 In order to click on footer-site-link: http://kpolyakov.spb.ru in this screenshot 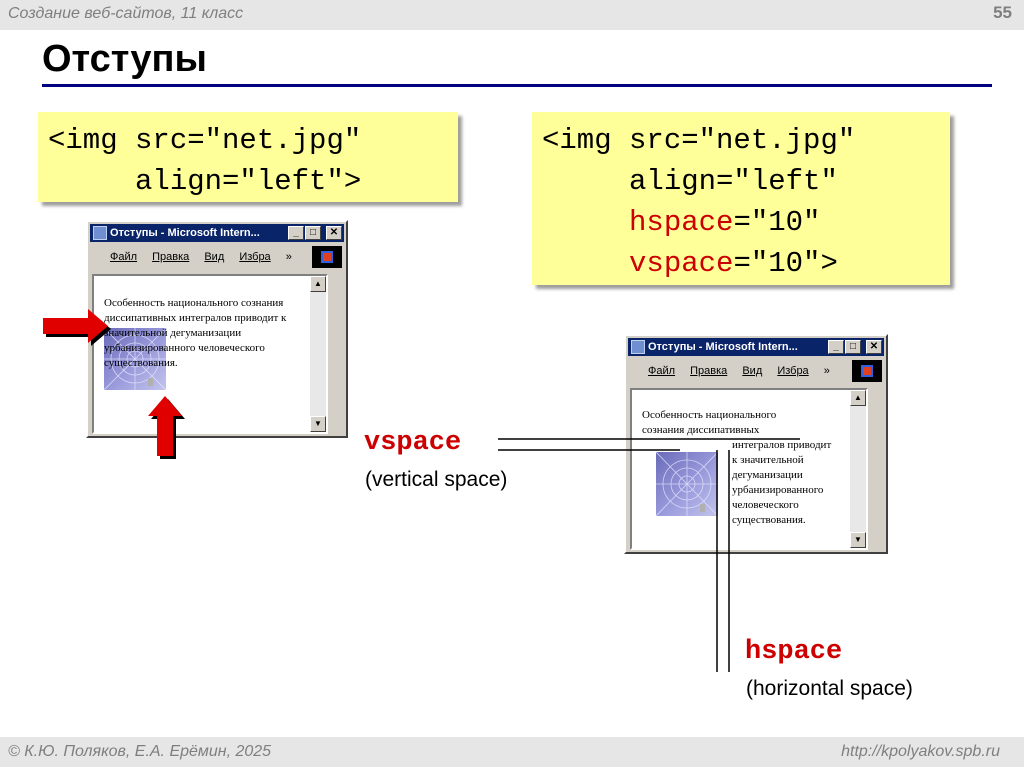, I will do `click(920, 752)`.